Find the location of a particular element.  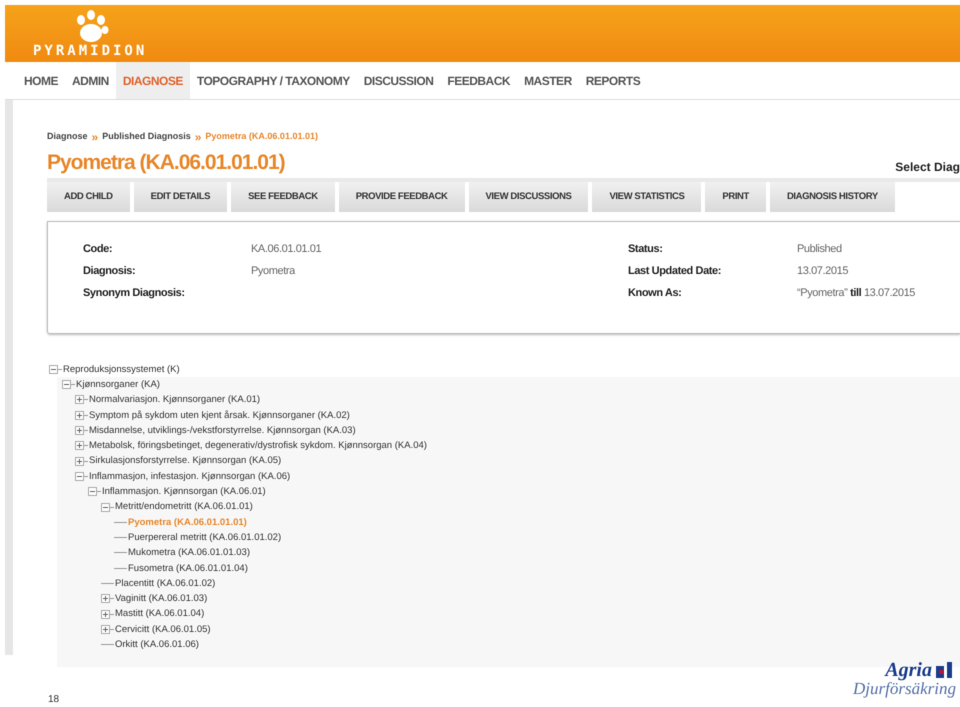

tree-item: Kjønnsorganer (KA) is located at coordinates (118, 385).